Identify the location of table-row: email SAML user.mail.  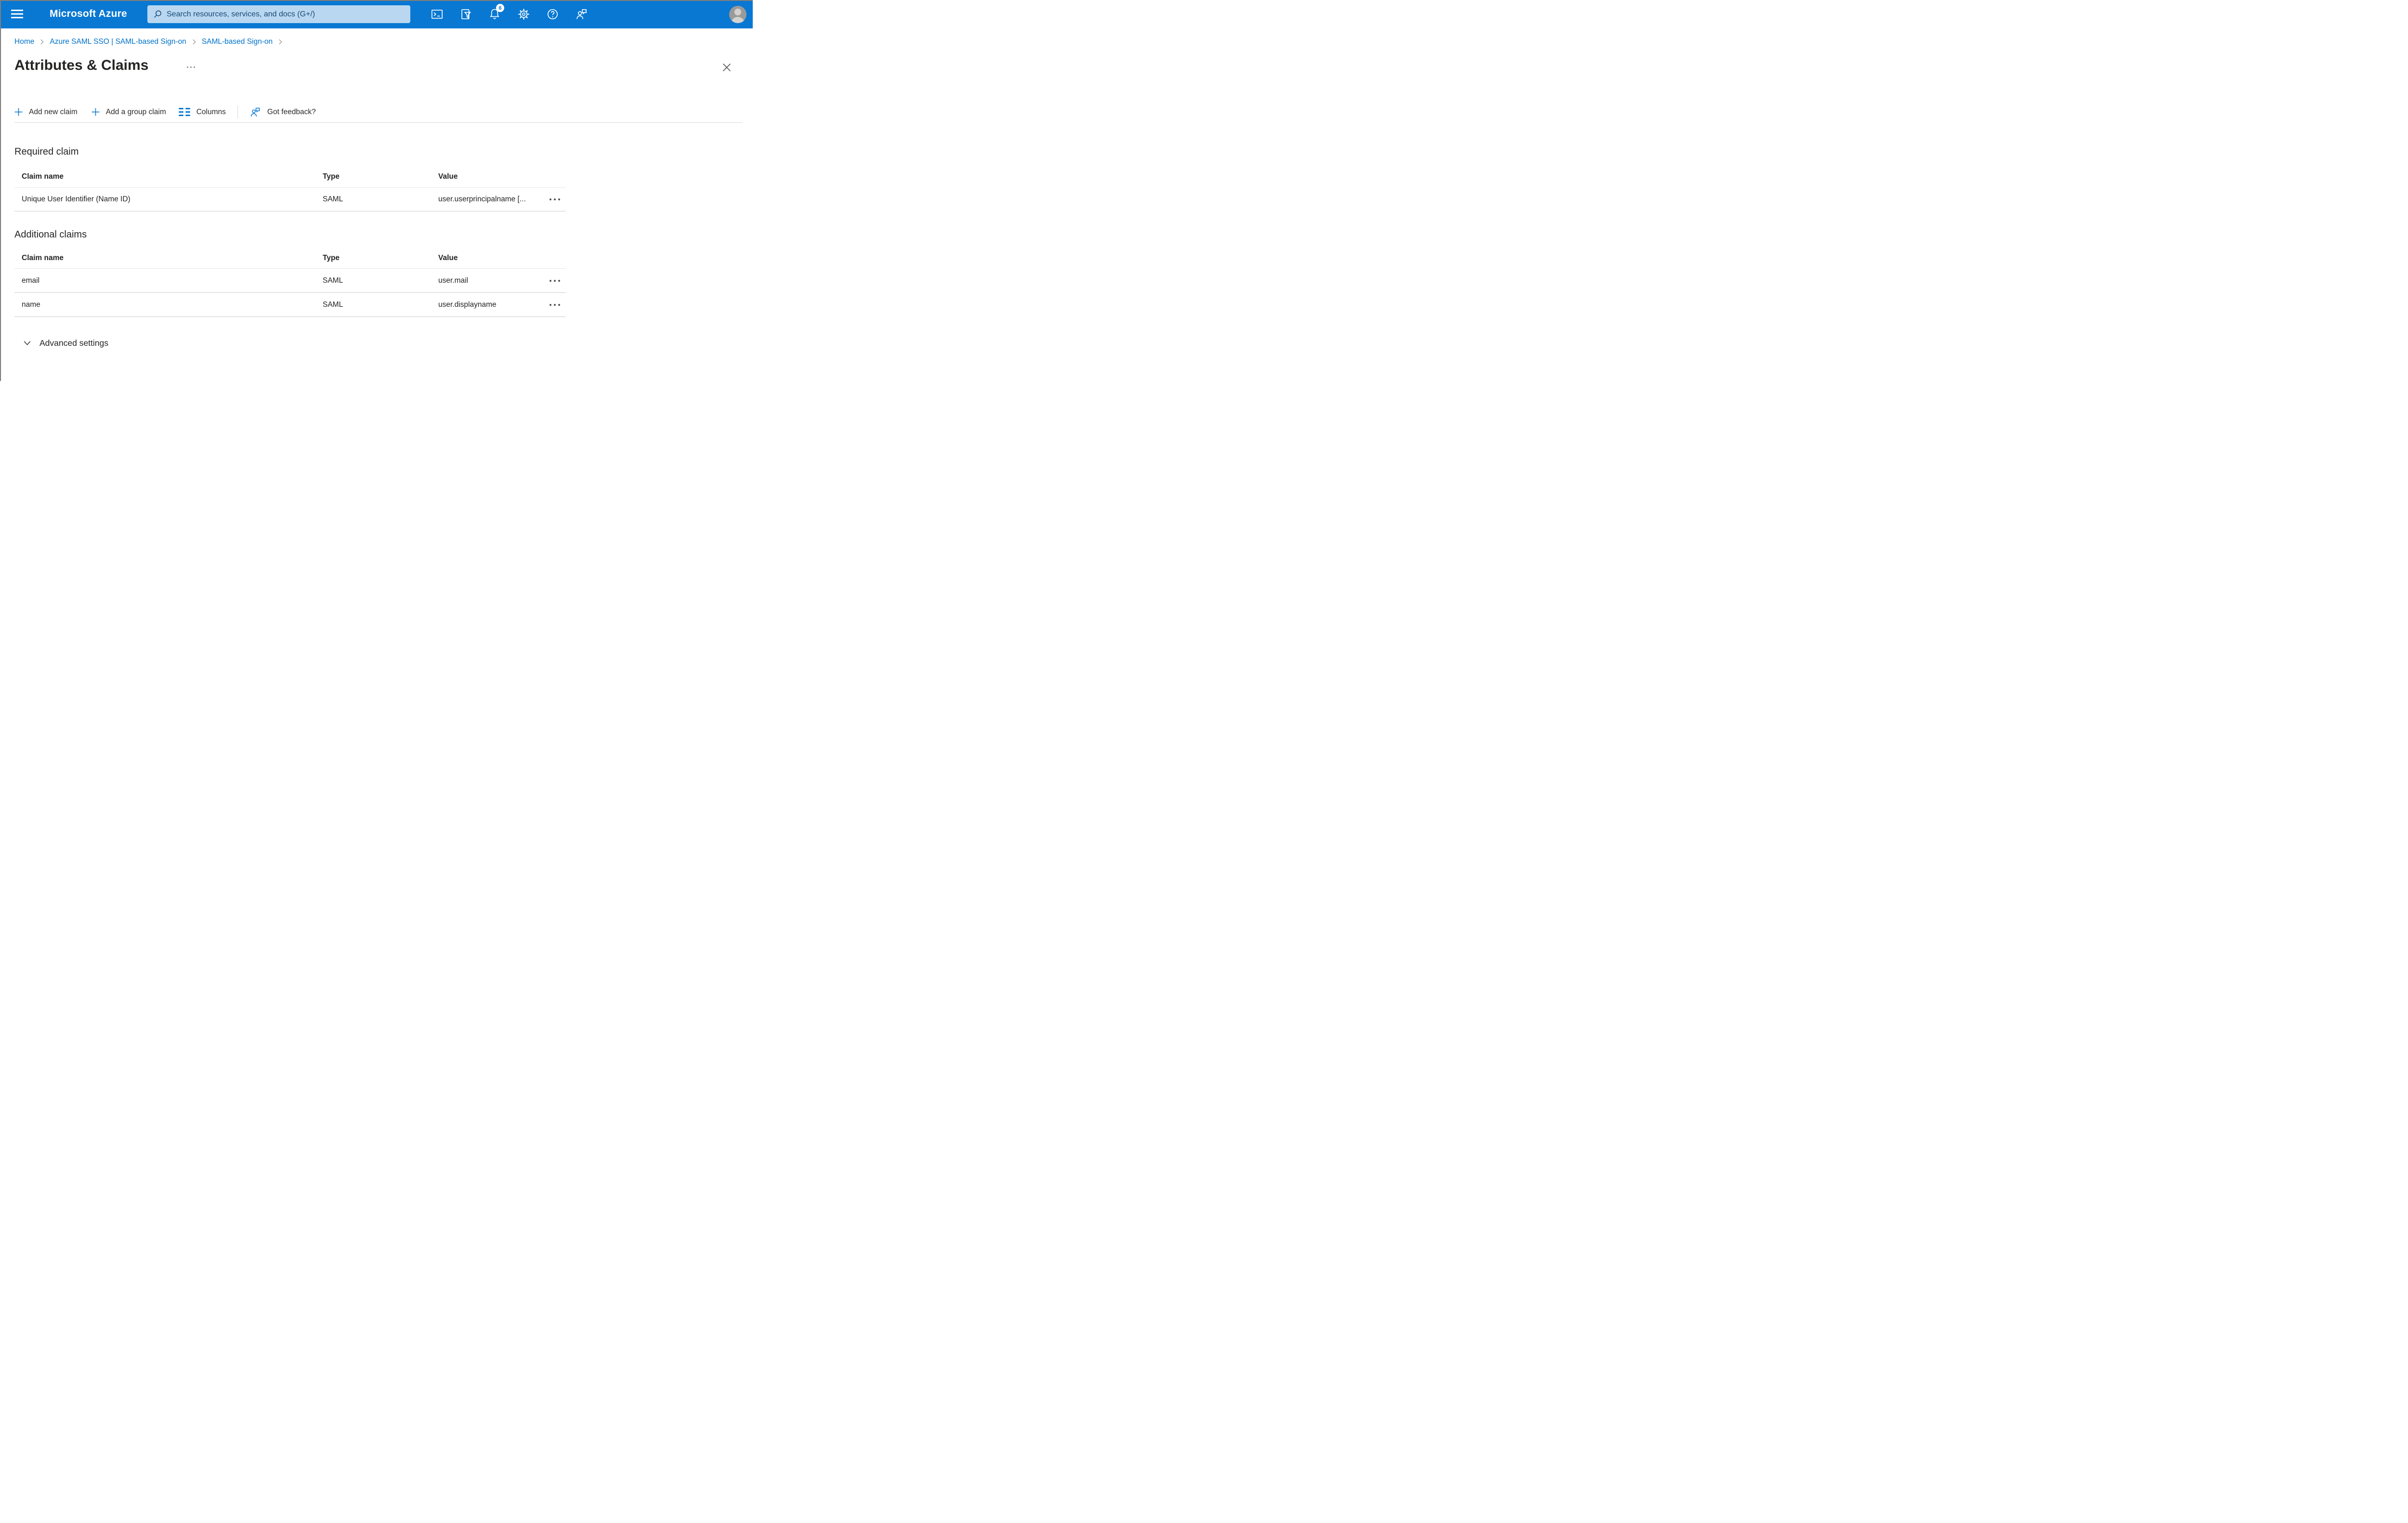
(290, 281).